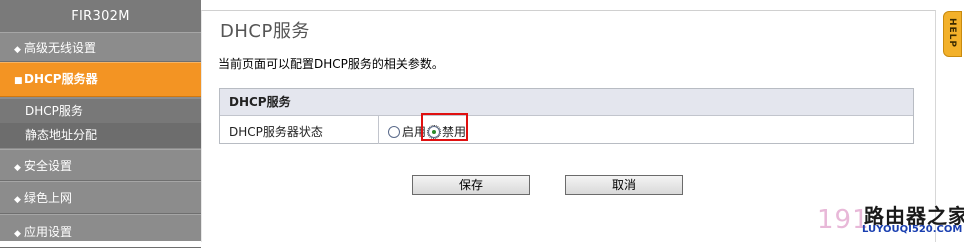 The image size is (964, 251). I want to click on radio-unchecked-icon, so click(394, 131).